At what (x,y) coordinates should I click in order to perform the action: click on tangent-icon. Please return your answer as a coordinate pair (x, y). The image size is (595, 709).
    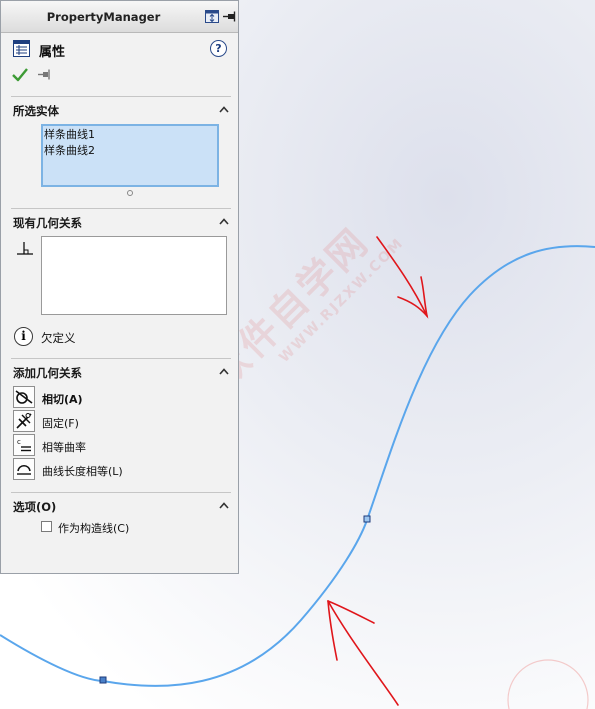
    Looking at the image, I should click on (24, 397).